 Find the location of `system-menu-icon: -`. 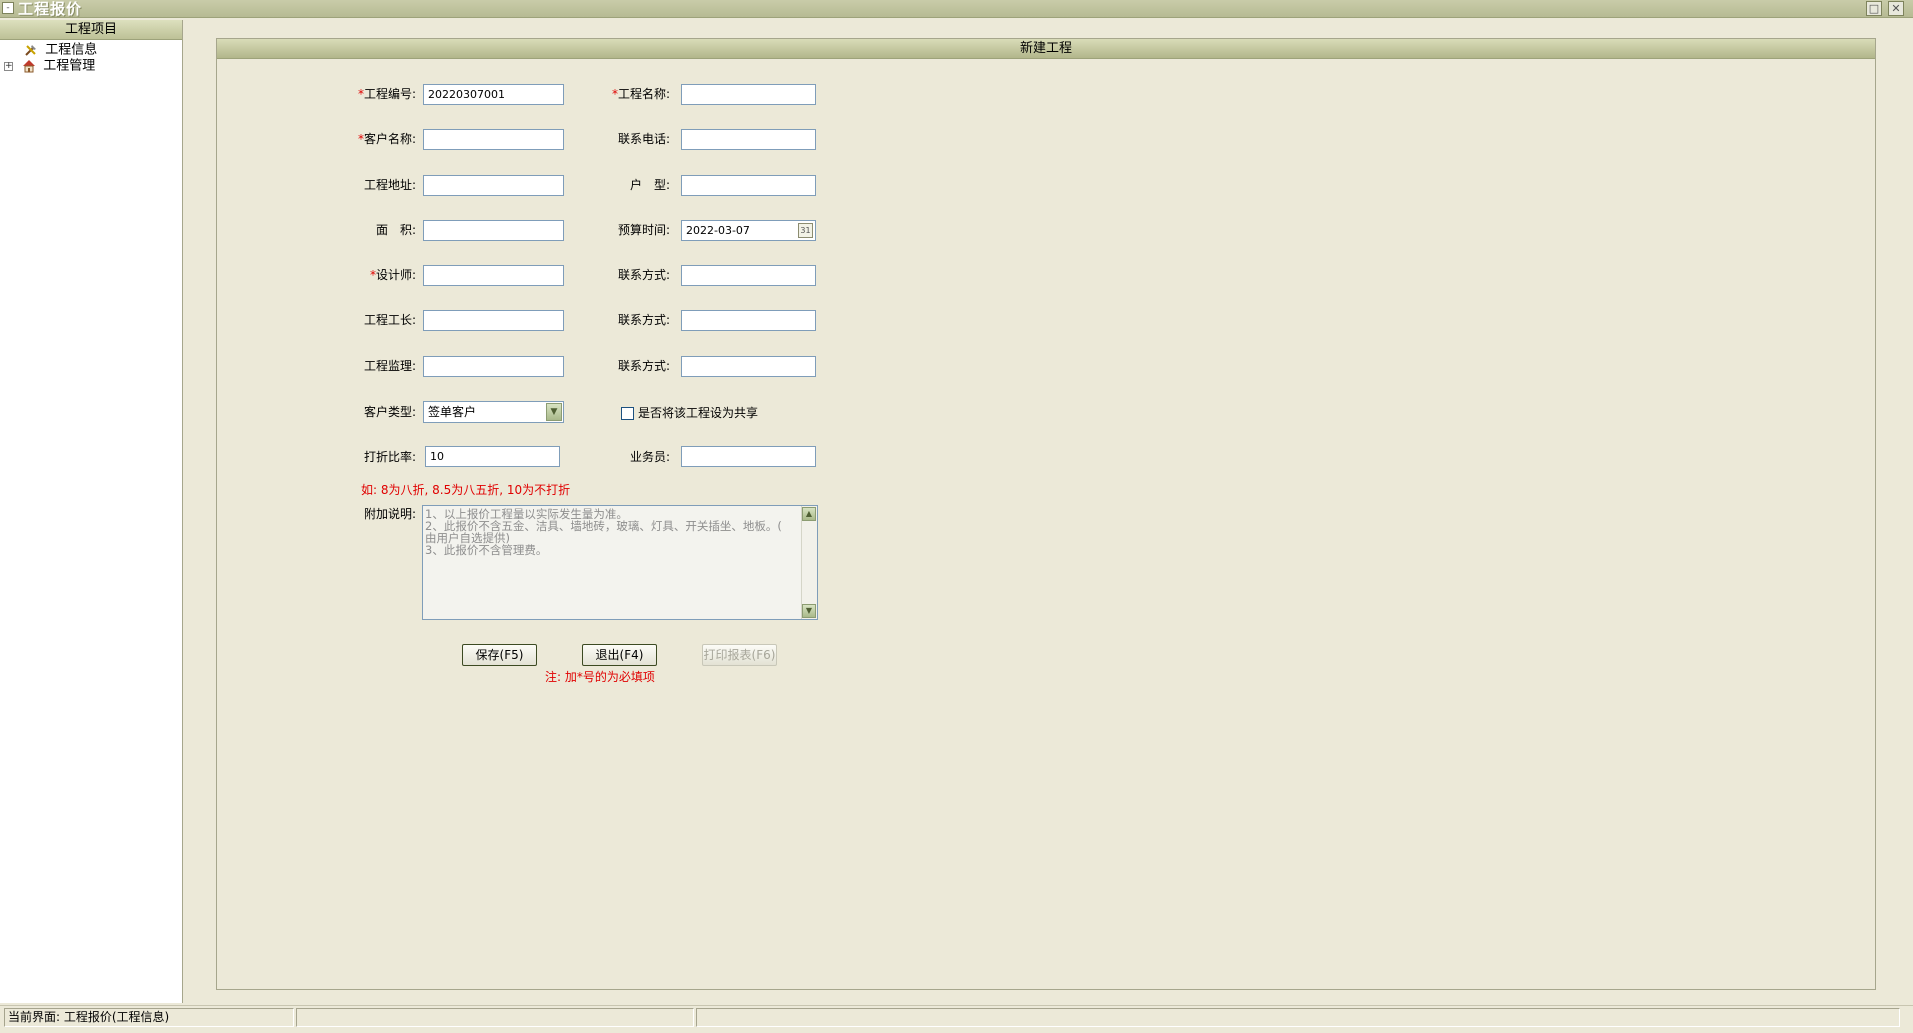

system-menu-icon: - is located at coordinates (8, 8).